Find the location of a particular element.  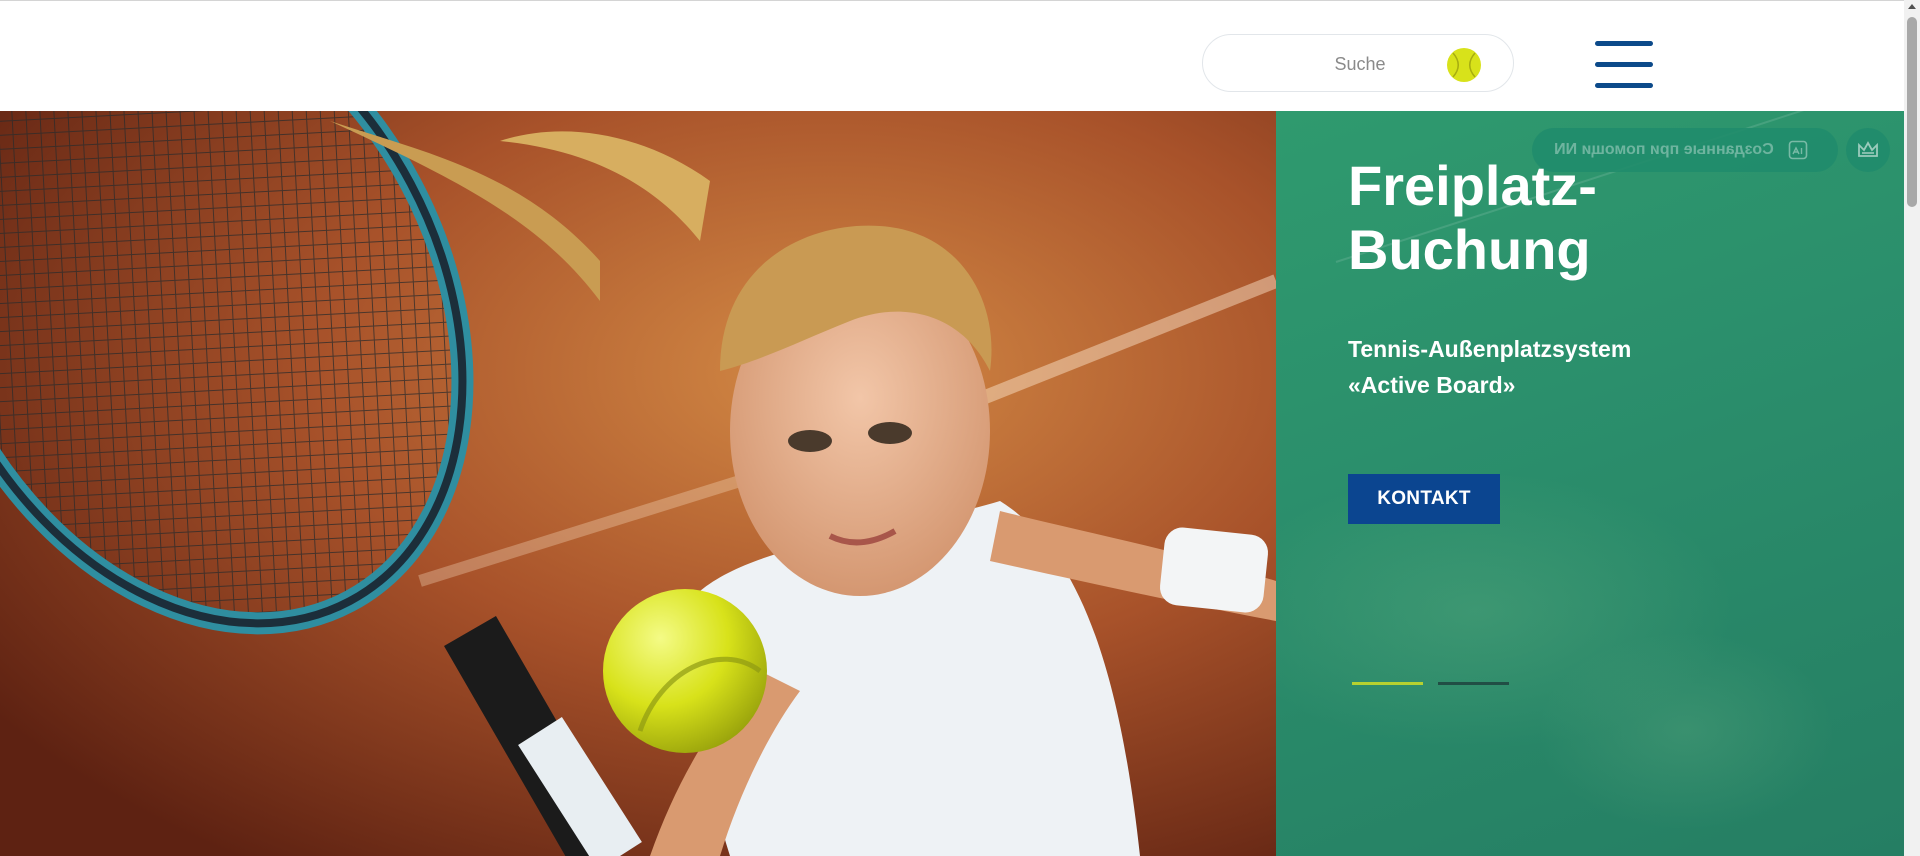

search-input is located at coordinates (1360, 64).